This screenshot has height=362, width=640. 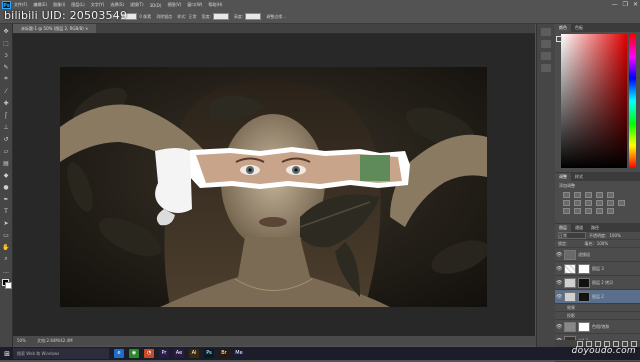 I want to click on exposure-icon, so click(x=599, y=195).